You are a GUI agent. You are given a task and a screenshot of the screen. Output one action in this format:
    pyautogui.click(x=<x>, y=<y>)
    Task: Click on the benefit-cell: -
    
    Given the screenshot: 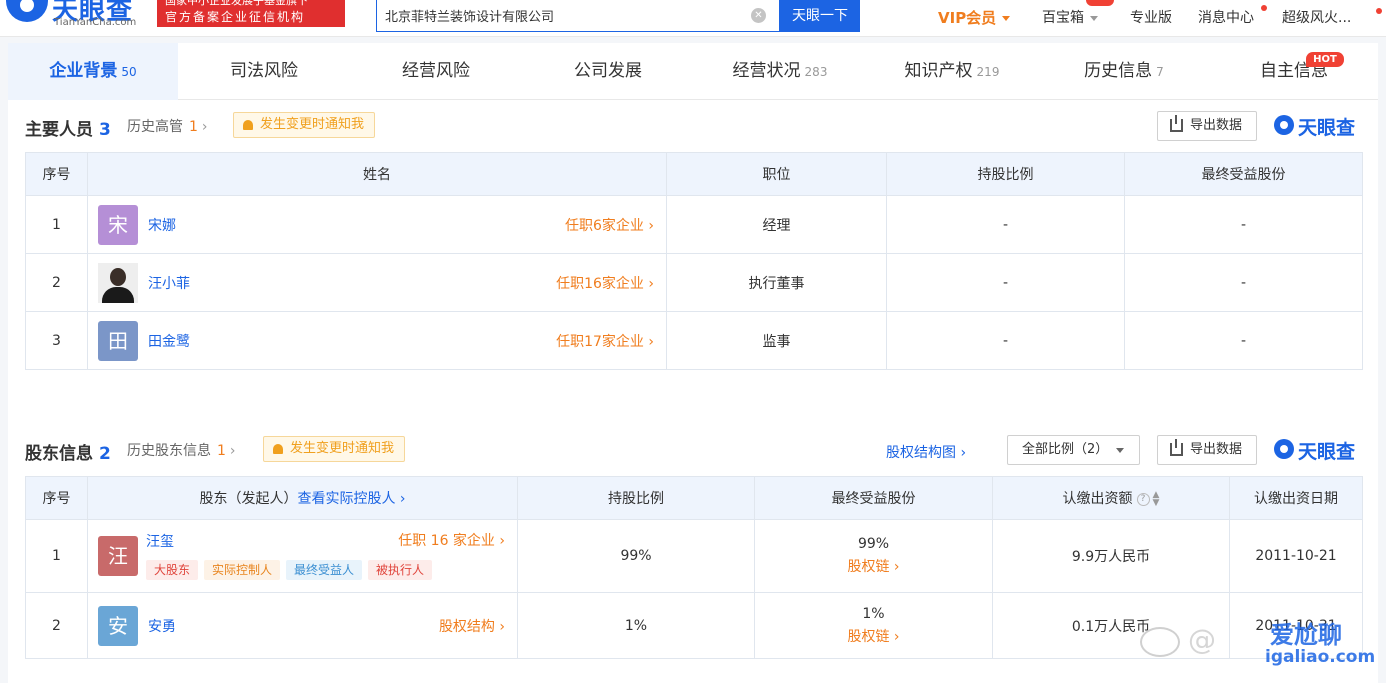 What is the action you would take?
    pyautogui.click(x=1243, y=340)
    